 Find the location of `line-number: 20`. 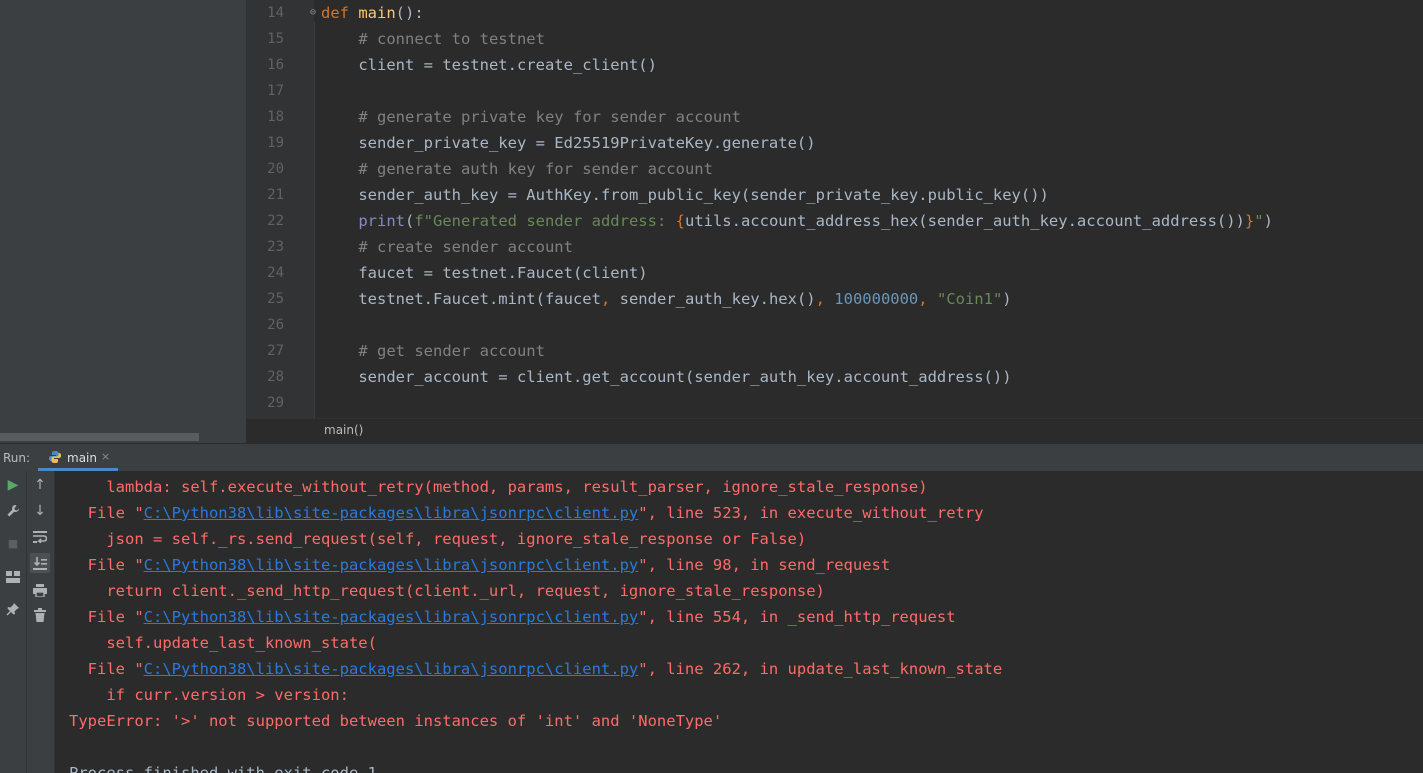

line-number: 20 is located at coordinates (275, 169).